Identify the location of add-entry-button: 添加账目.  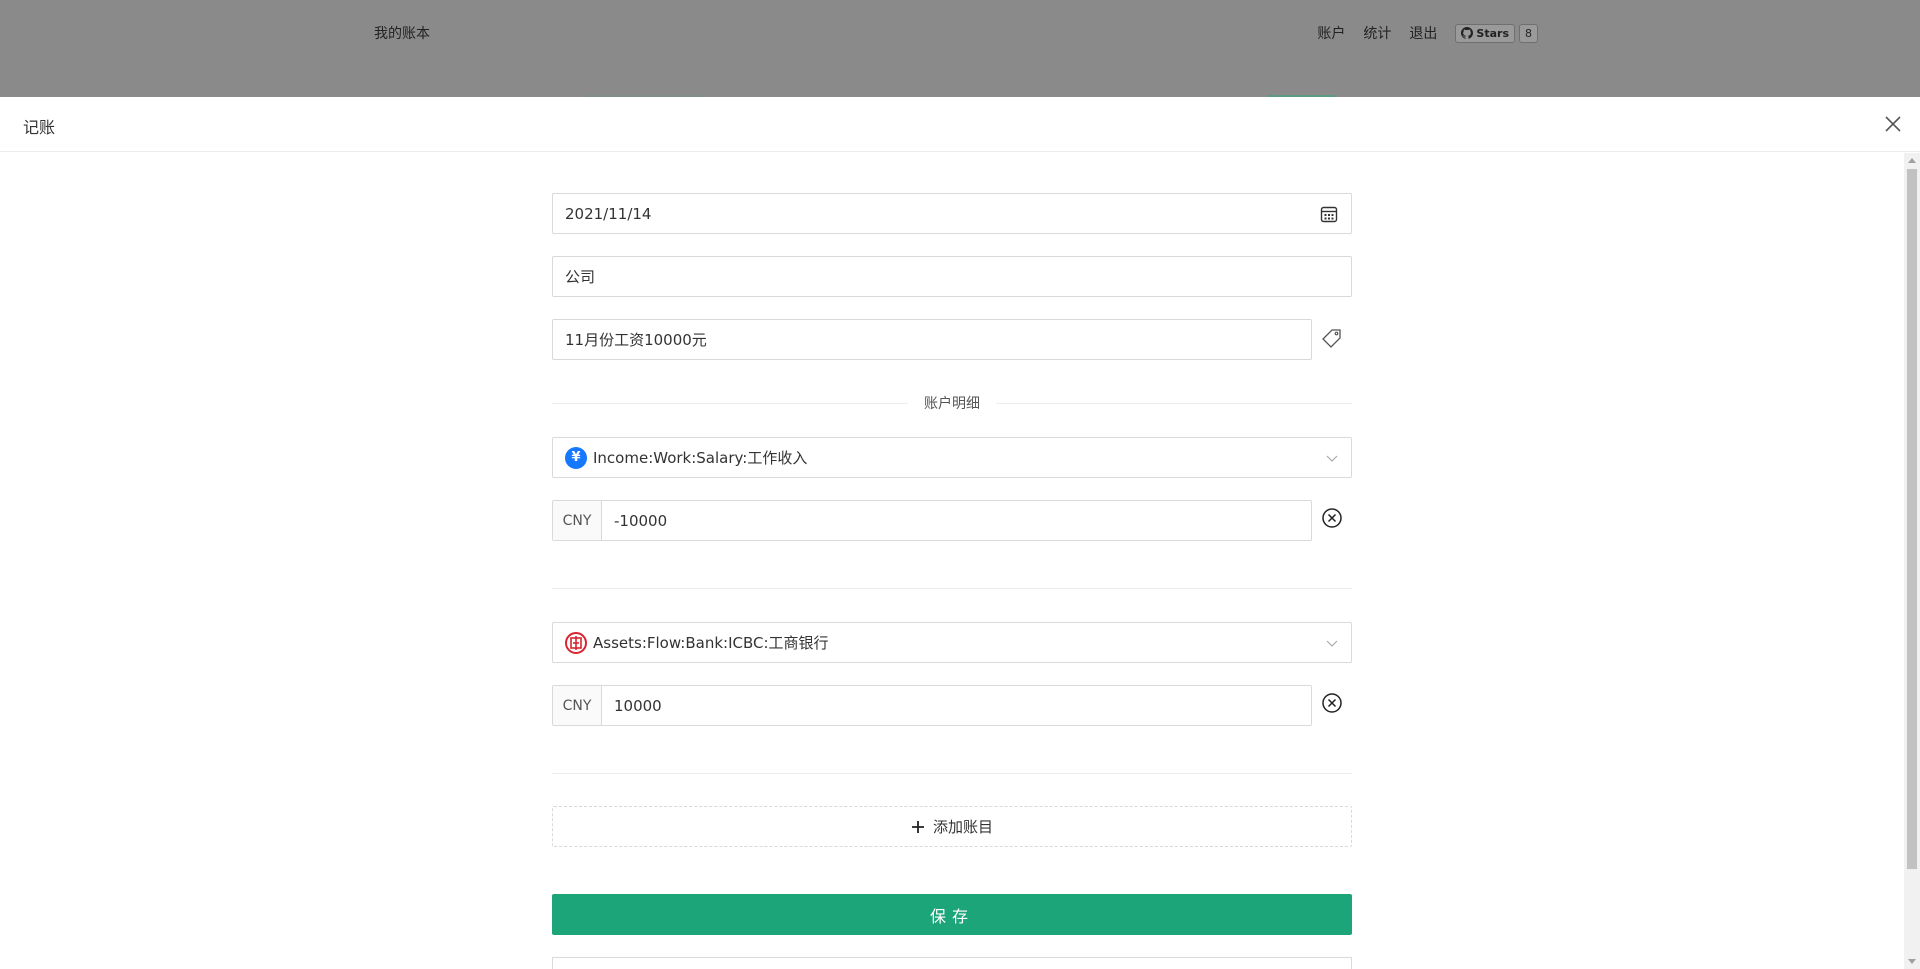
(952, 826).